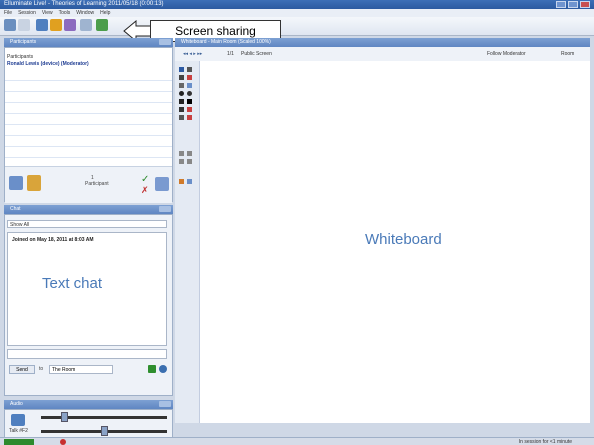  What do you see at coordinates (181, 85) in the screenshot?
I see `text-tool-icon` at bounding box center [181, 85].